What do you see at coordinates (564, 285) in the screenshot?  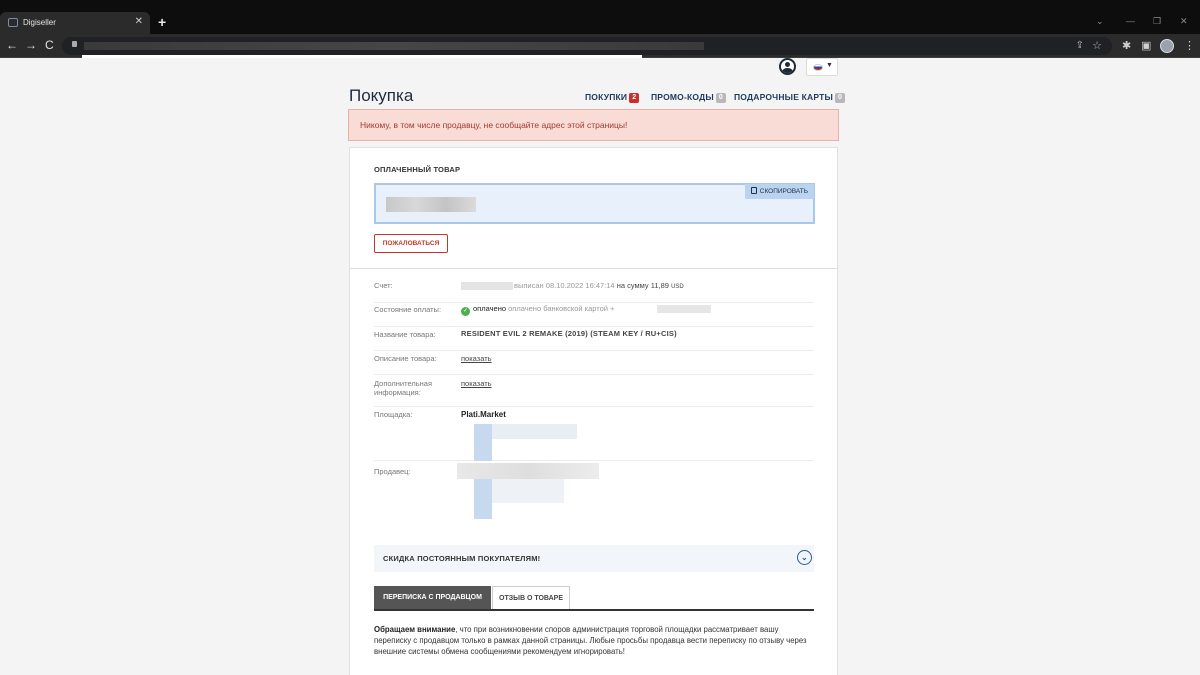 I see `invoice-issued: выписан 08.10.2022 16:47:14` at bounding box center [564, 285].